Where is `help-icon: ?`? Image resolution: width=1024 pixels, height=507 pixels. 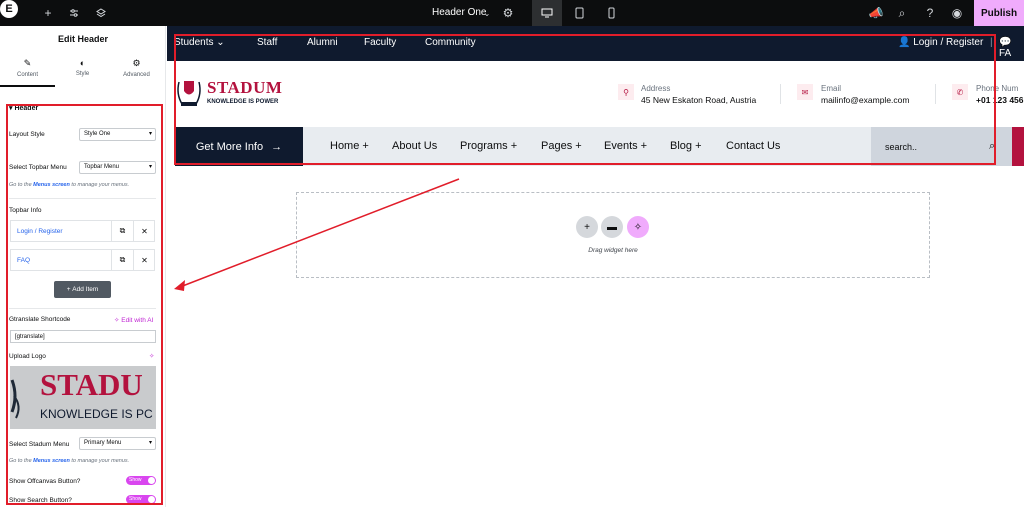
help-icon: ? is located at coordinates (930, 13).